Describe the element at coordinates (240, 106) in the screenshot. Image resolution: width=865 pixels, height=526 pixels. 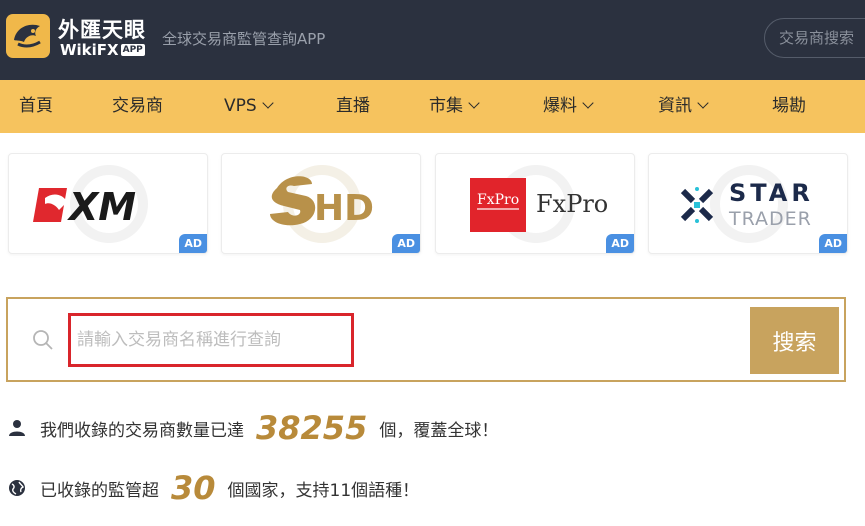
I see `nav-item-label: VPS` at that location.